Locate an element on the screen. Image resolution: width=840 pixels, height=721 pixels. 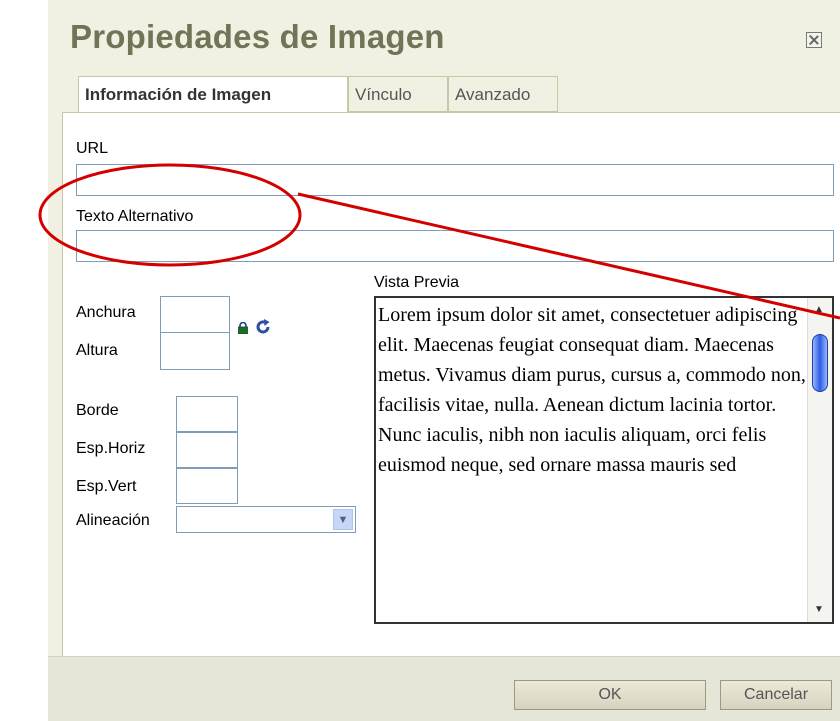
scroll-thumb is located at coordinates (820, 363).